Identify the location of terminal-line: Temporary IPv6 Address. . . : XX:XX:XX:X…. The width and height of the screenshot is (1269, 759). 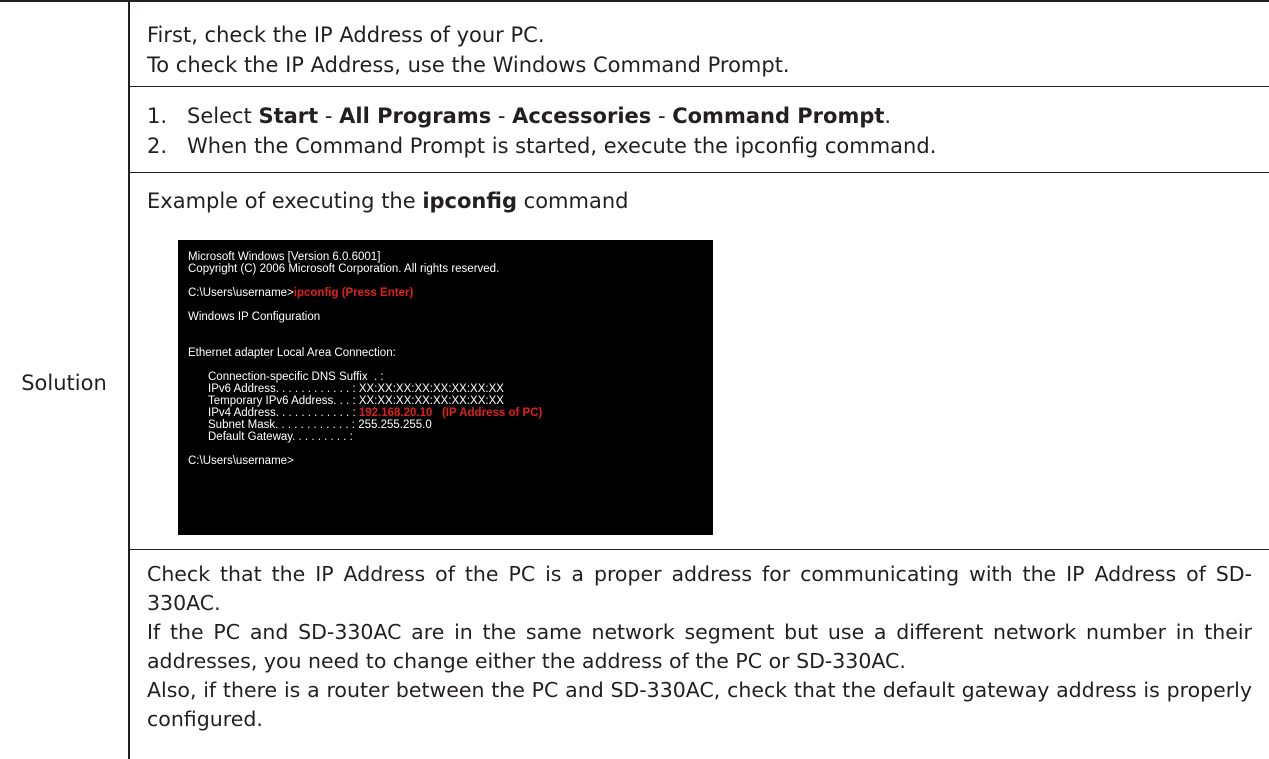
(356, 401).